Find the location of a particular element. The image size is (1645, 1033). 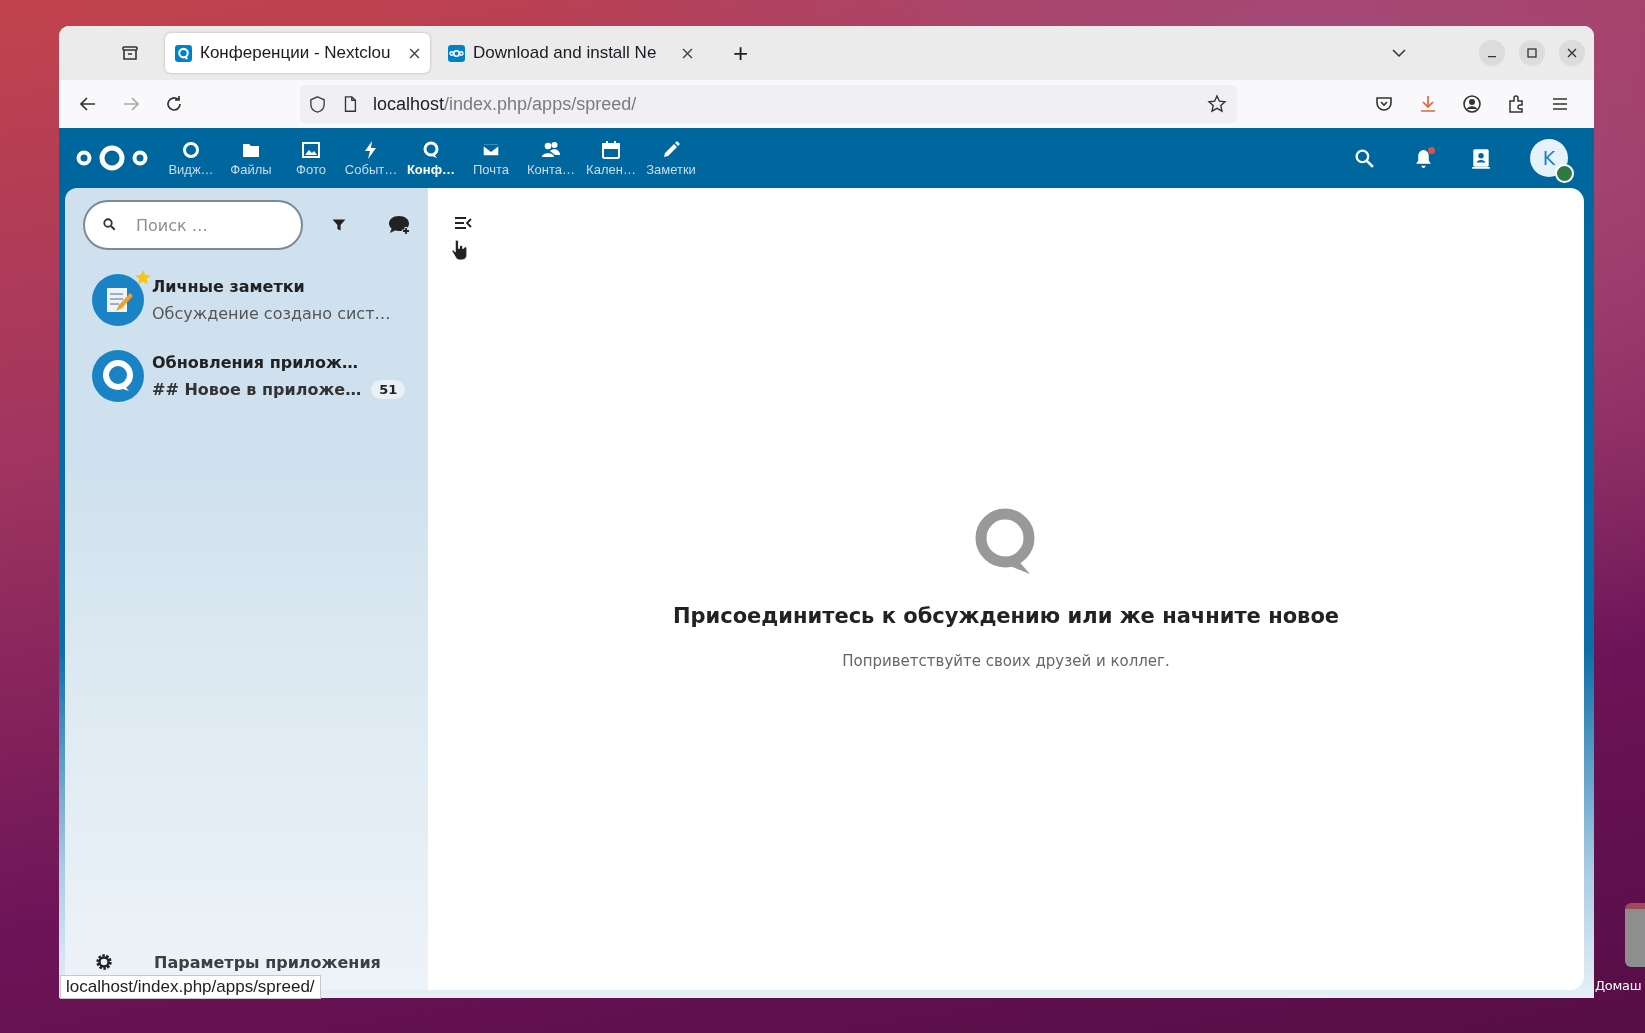

extensions-icon is located at coordinates (1516, 104).